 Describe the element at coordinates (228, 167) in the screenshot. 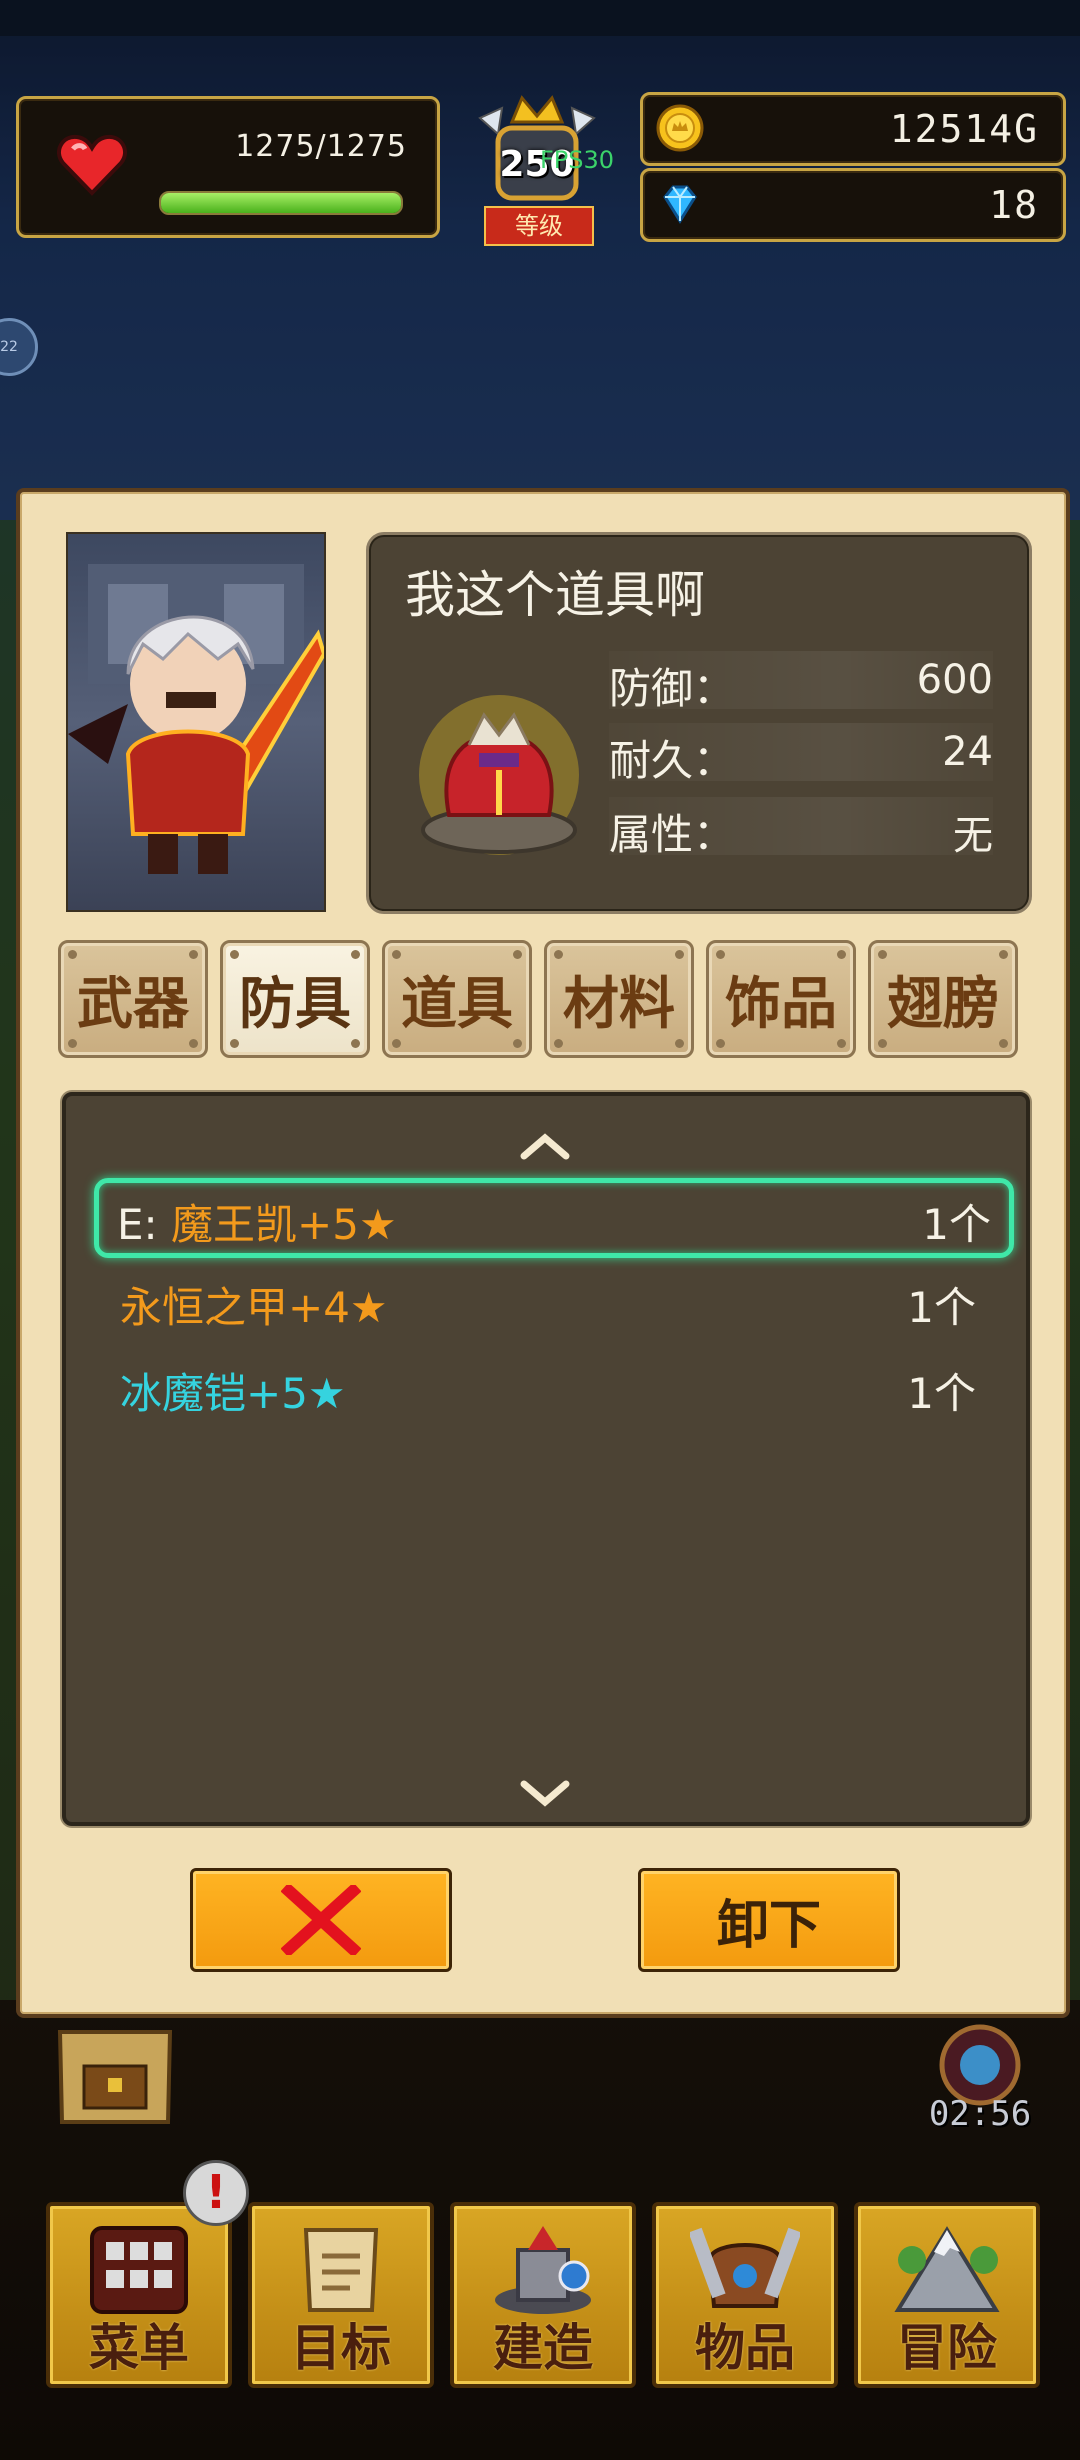

I see `hp-panel: 1275/1275` at that location.